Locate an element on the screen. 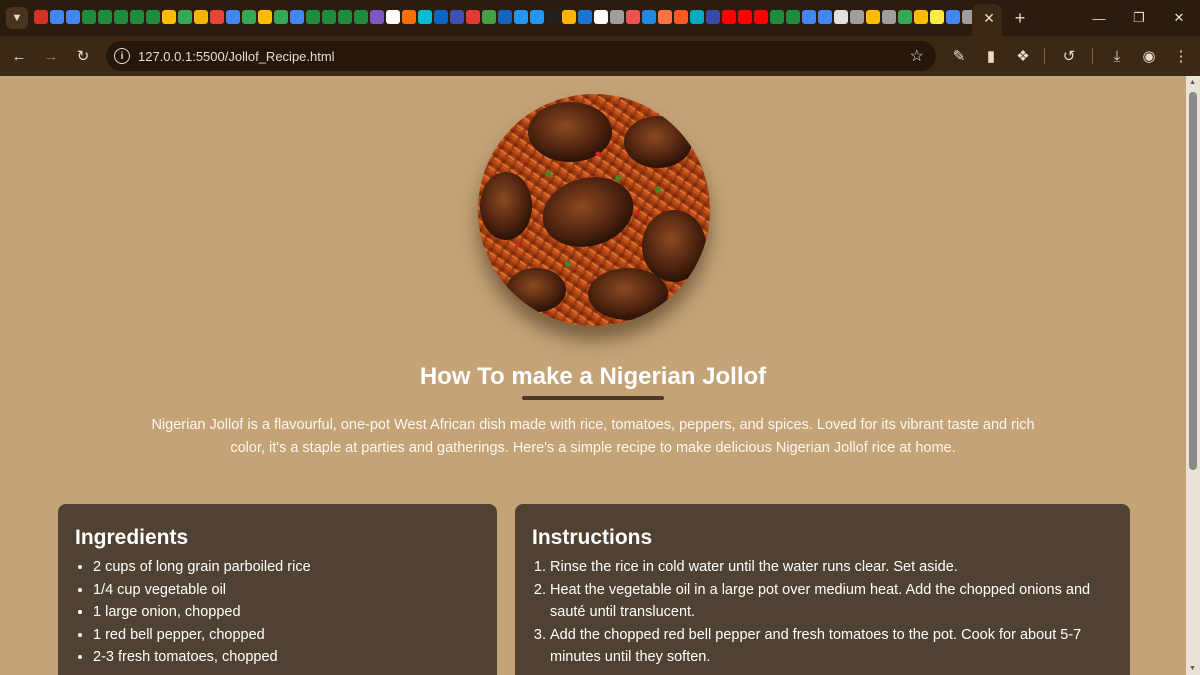 This screenshot has width=1200, height=675. document-icon: ▮ is located at coordinates (991, 56).